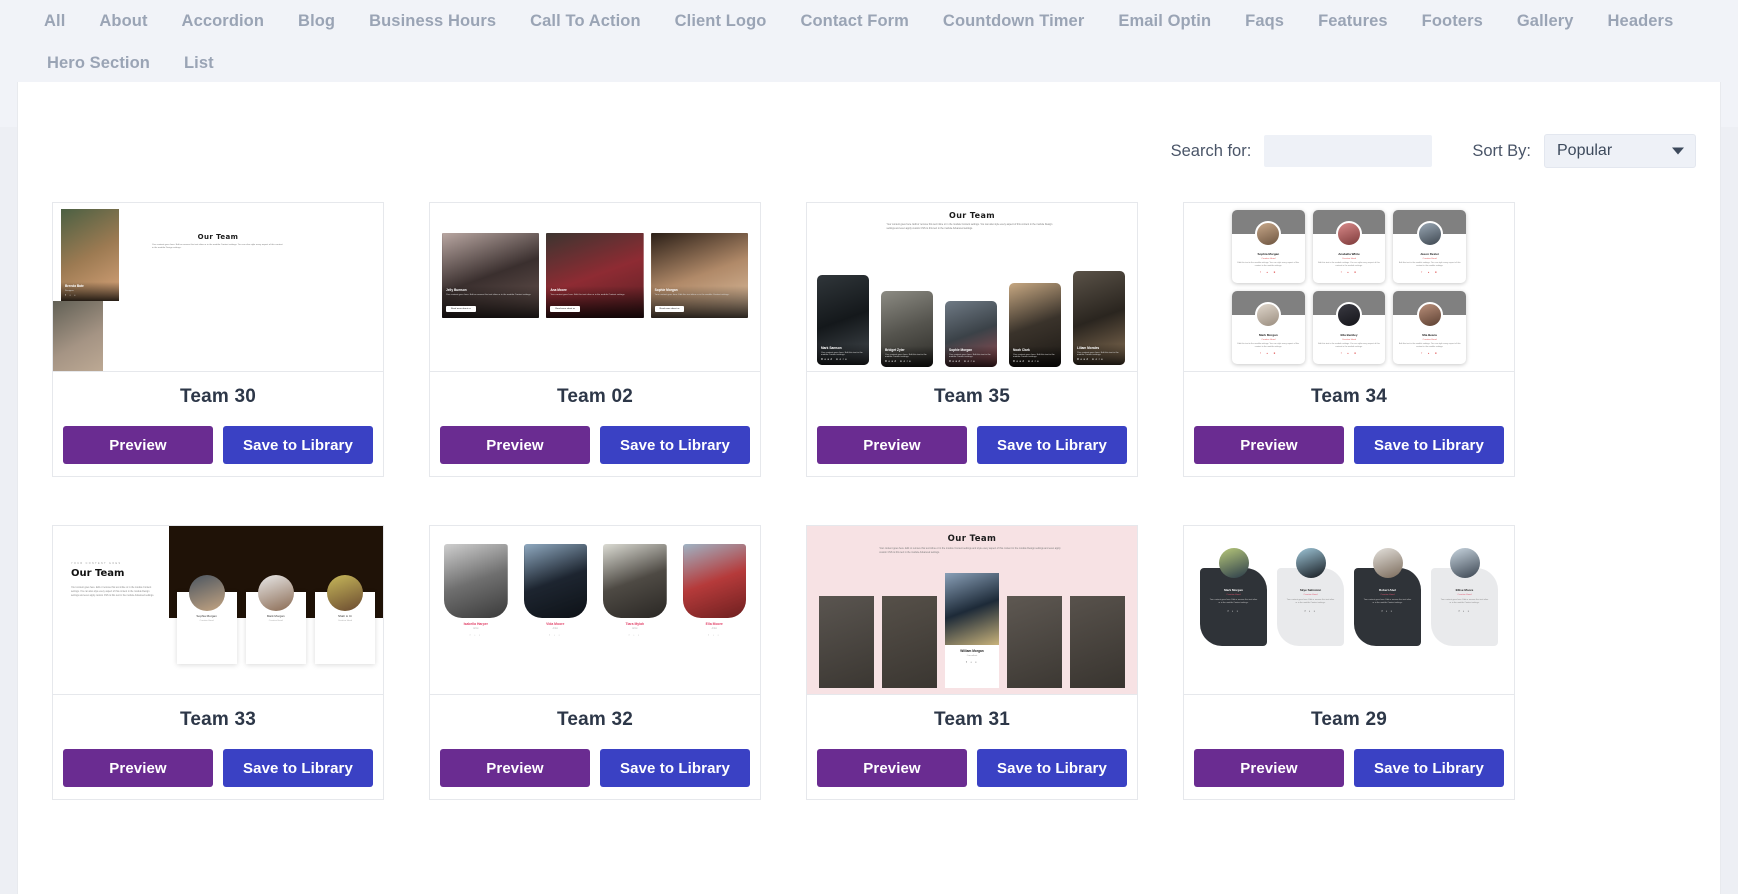 This screenshot has height=894, width=1738. What do you see at coordinates (1013, 21) in the screenshot?
I see `nav-item-countdown-timer: Countdown Timer` at bounding box center [1013, 21].